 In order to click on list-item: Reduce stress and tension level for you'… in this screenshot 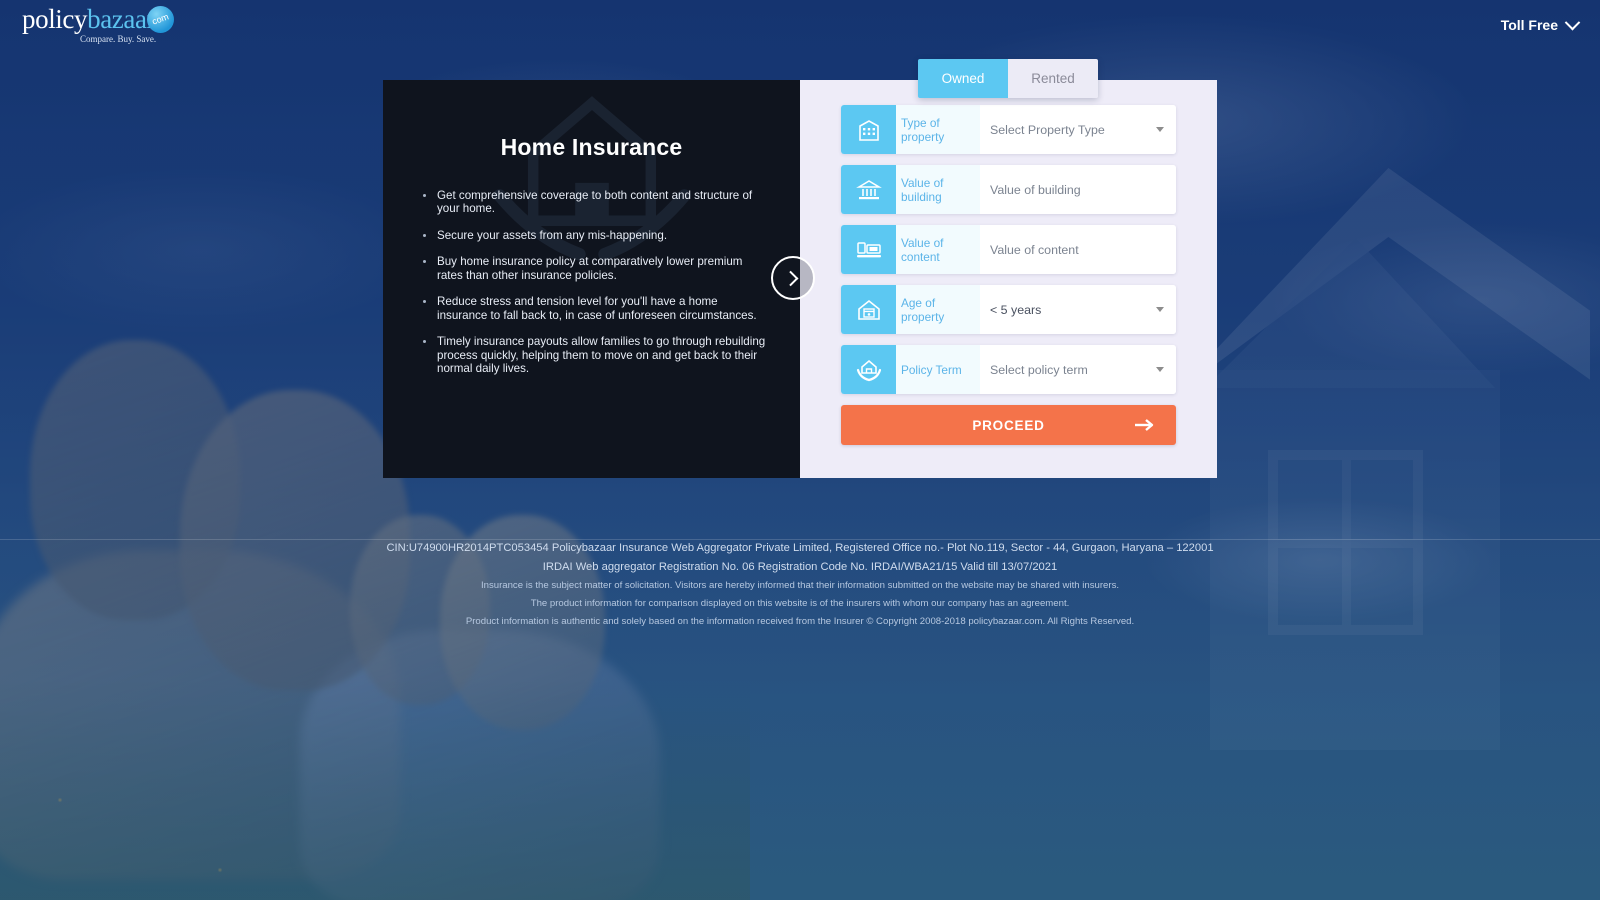, I will do `click(594, 308)`.